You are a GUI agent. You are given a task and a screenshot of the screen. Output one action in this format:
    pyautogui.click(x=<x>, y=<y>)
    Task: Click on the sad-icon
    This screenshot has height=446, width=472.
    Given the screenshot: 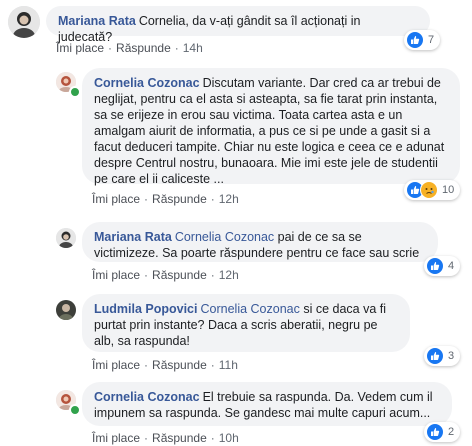 What is the action you would take?
    pyautogui.click(x=429, y=190)
    